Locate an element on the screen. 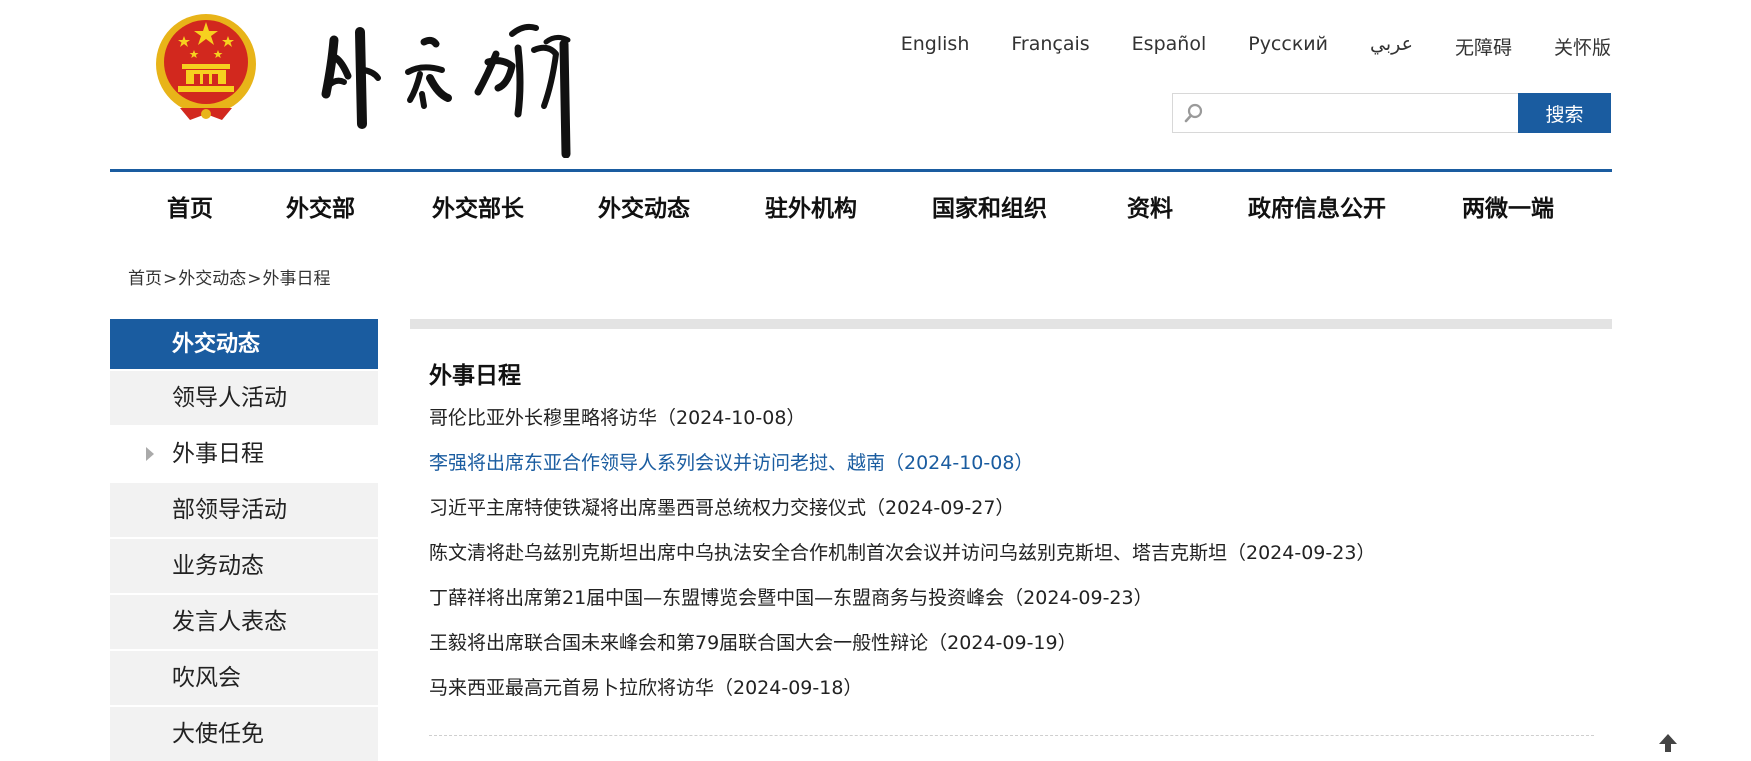  arrow-up-icon is located at coordinates (1668, 743).